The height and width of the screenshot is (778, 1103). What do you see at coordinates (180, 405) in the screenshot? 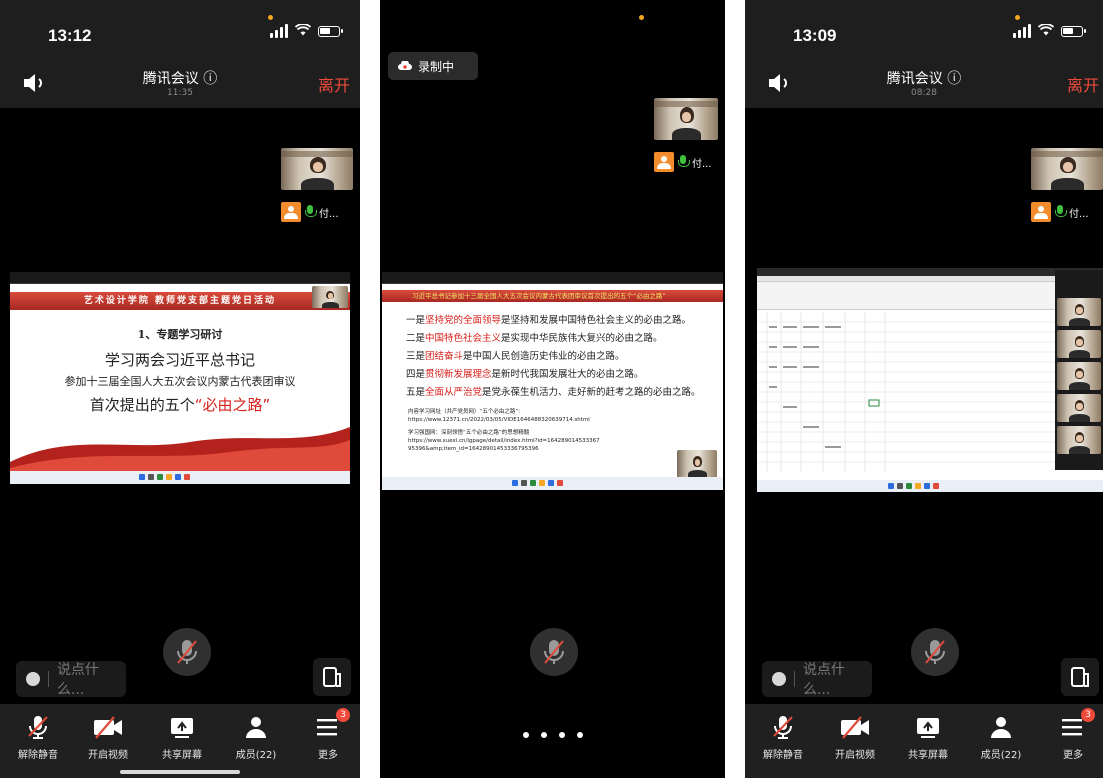
I see `slide-title-line3: 首次提出的五个“必由之路”` at bounding box center [180, 405].